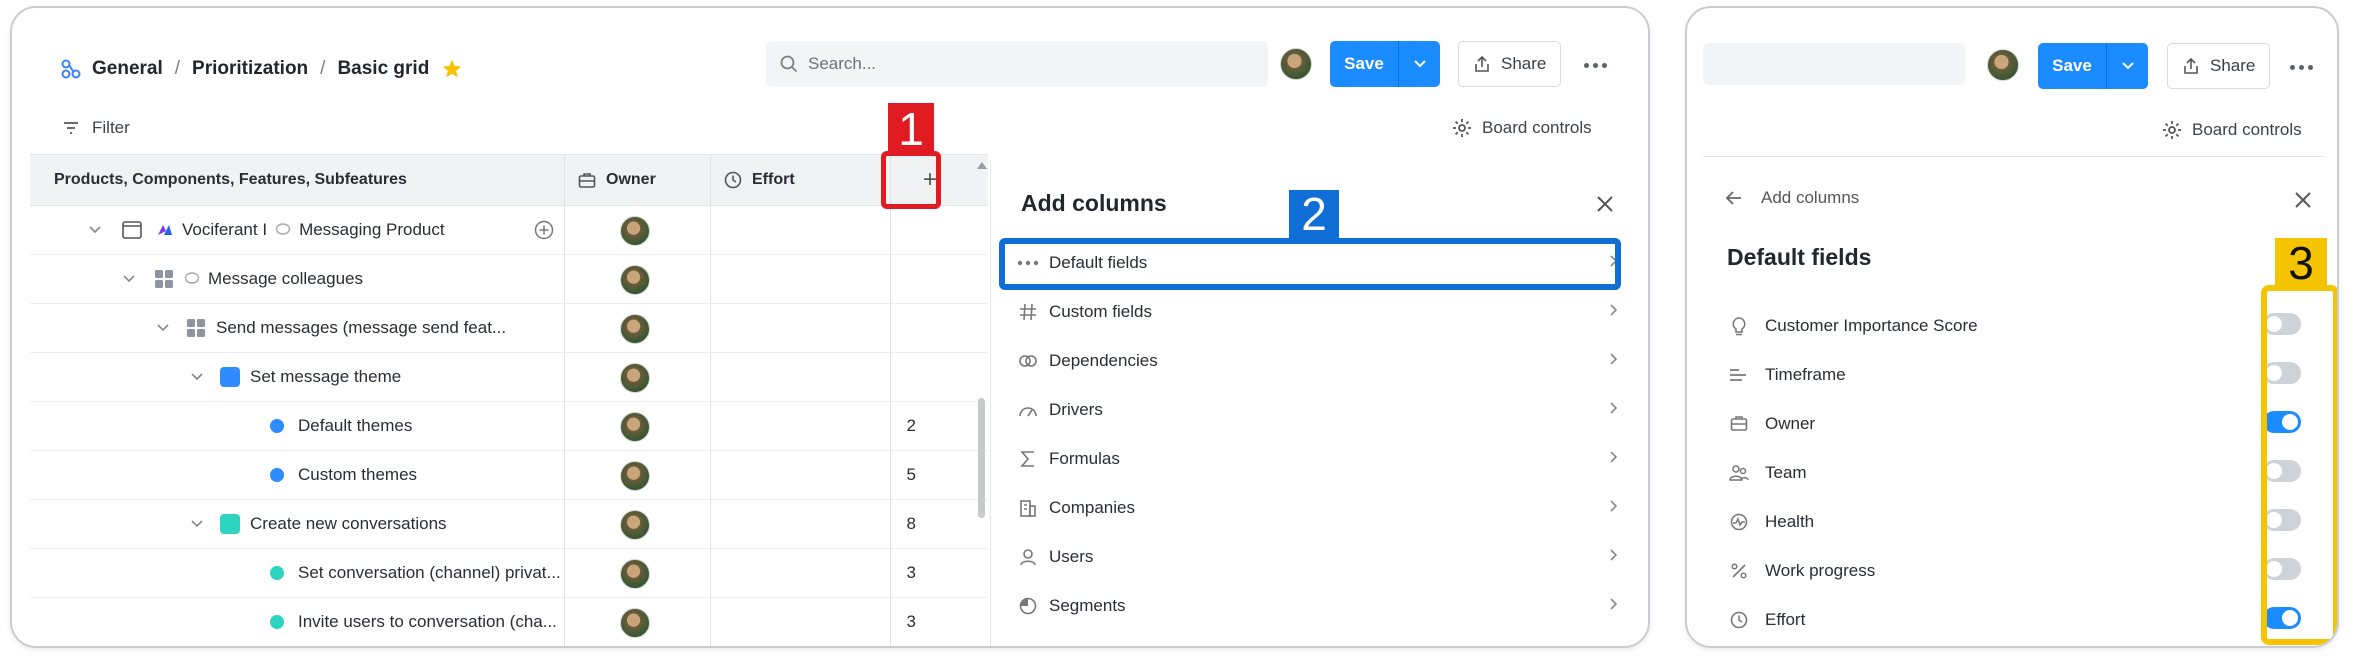  What do you see at coordinates (250, 69) in the screenshot?
I see `breadcrumb-item-prioritization: Prioritization` at bounding box center [250, 69].